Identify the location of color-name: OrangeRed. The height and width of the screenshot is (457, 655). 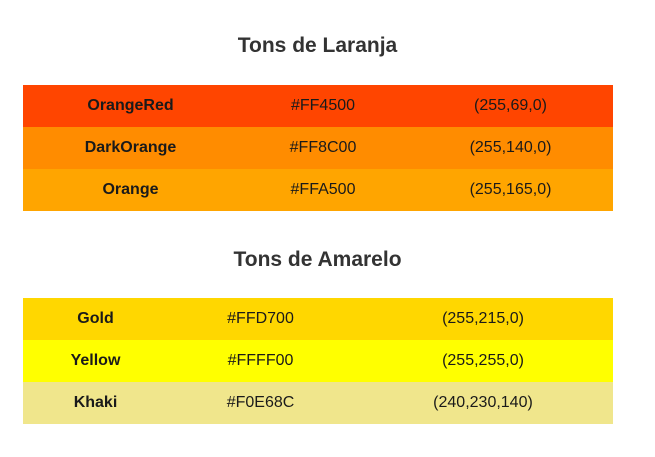
(130, 105).